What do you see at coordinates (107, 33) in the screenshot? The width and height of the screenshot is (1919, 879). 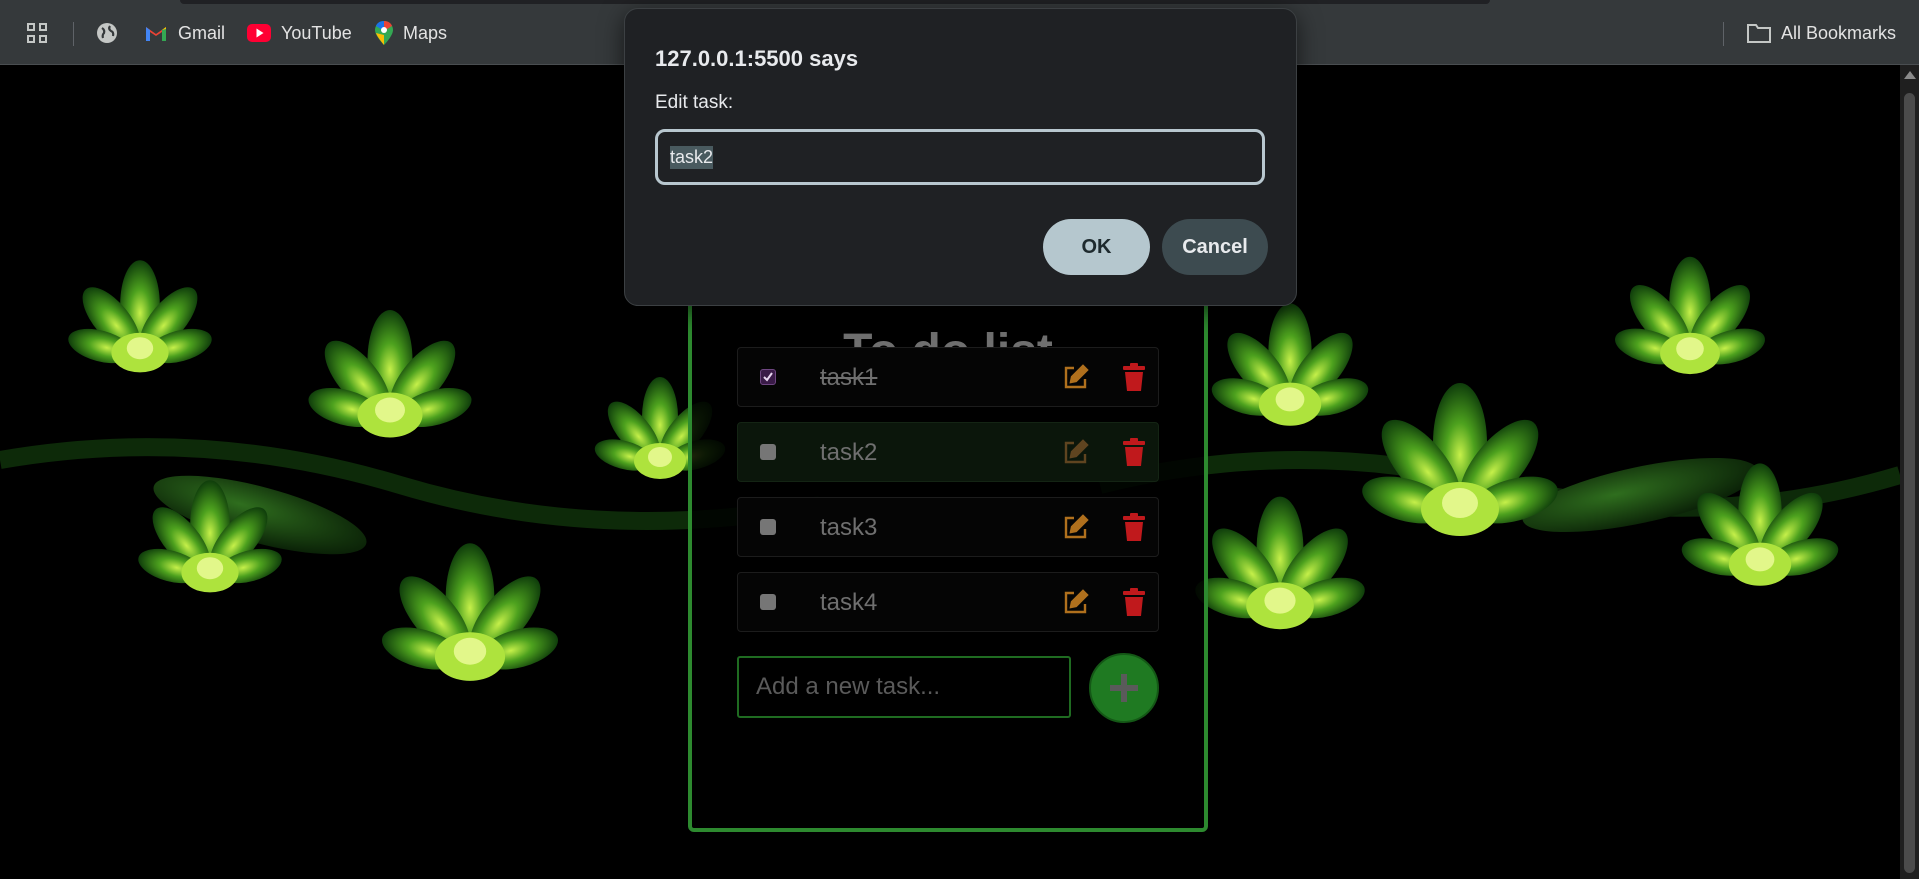 I see `globe-icon` at bounding box center [107, 33].